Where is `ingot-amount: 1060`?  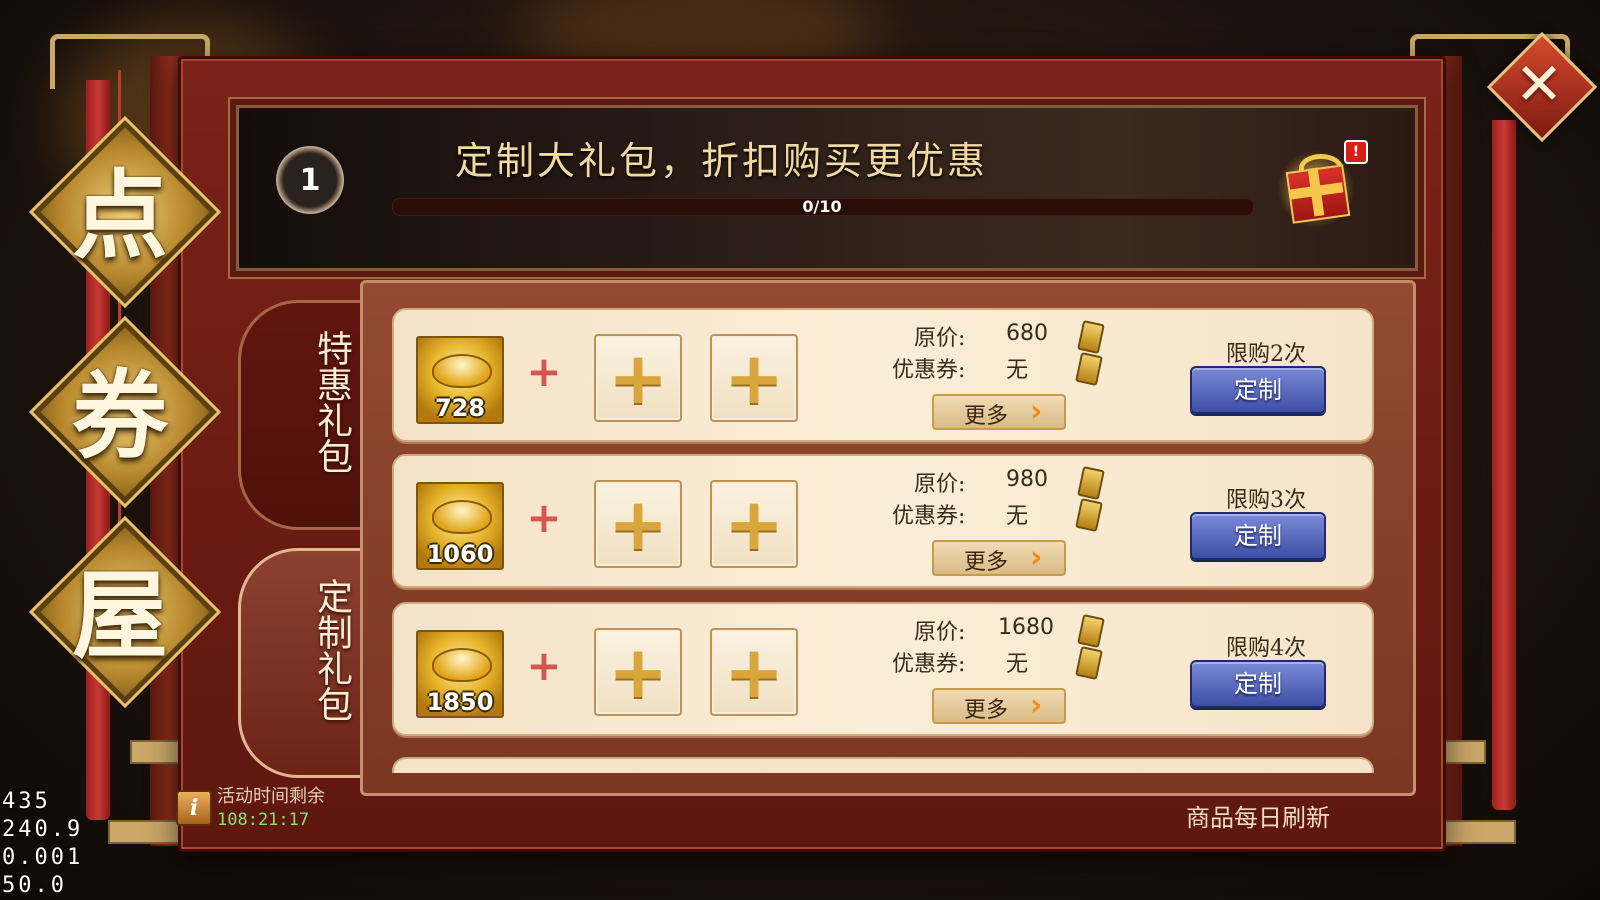 ingot-amount: 1060 is located at coordinates (460, 554).